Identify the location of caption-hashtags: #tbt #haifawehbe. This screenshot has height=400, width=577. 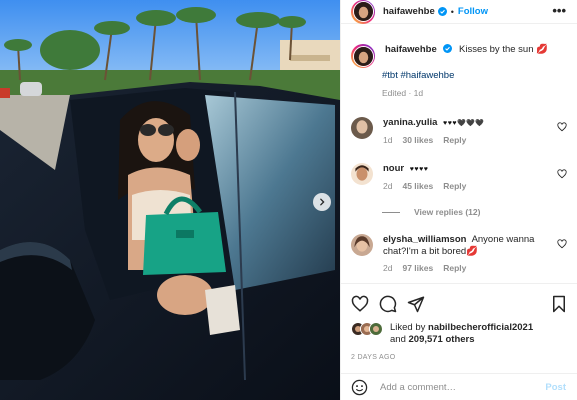
(418, 75).